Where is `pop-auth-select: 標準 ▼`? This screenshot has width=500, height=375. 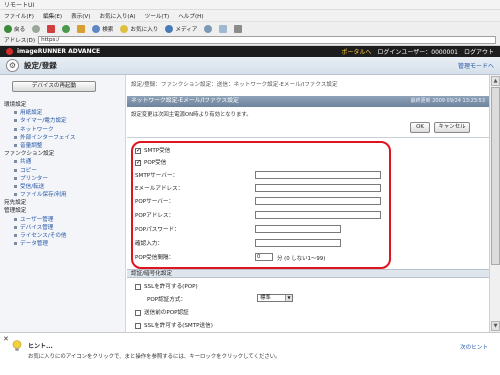
pop-auth-select: 標準 ▼ is located at coordinates (275, 298).